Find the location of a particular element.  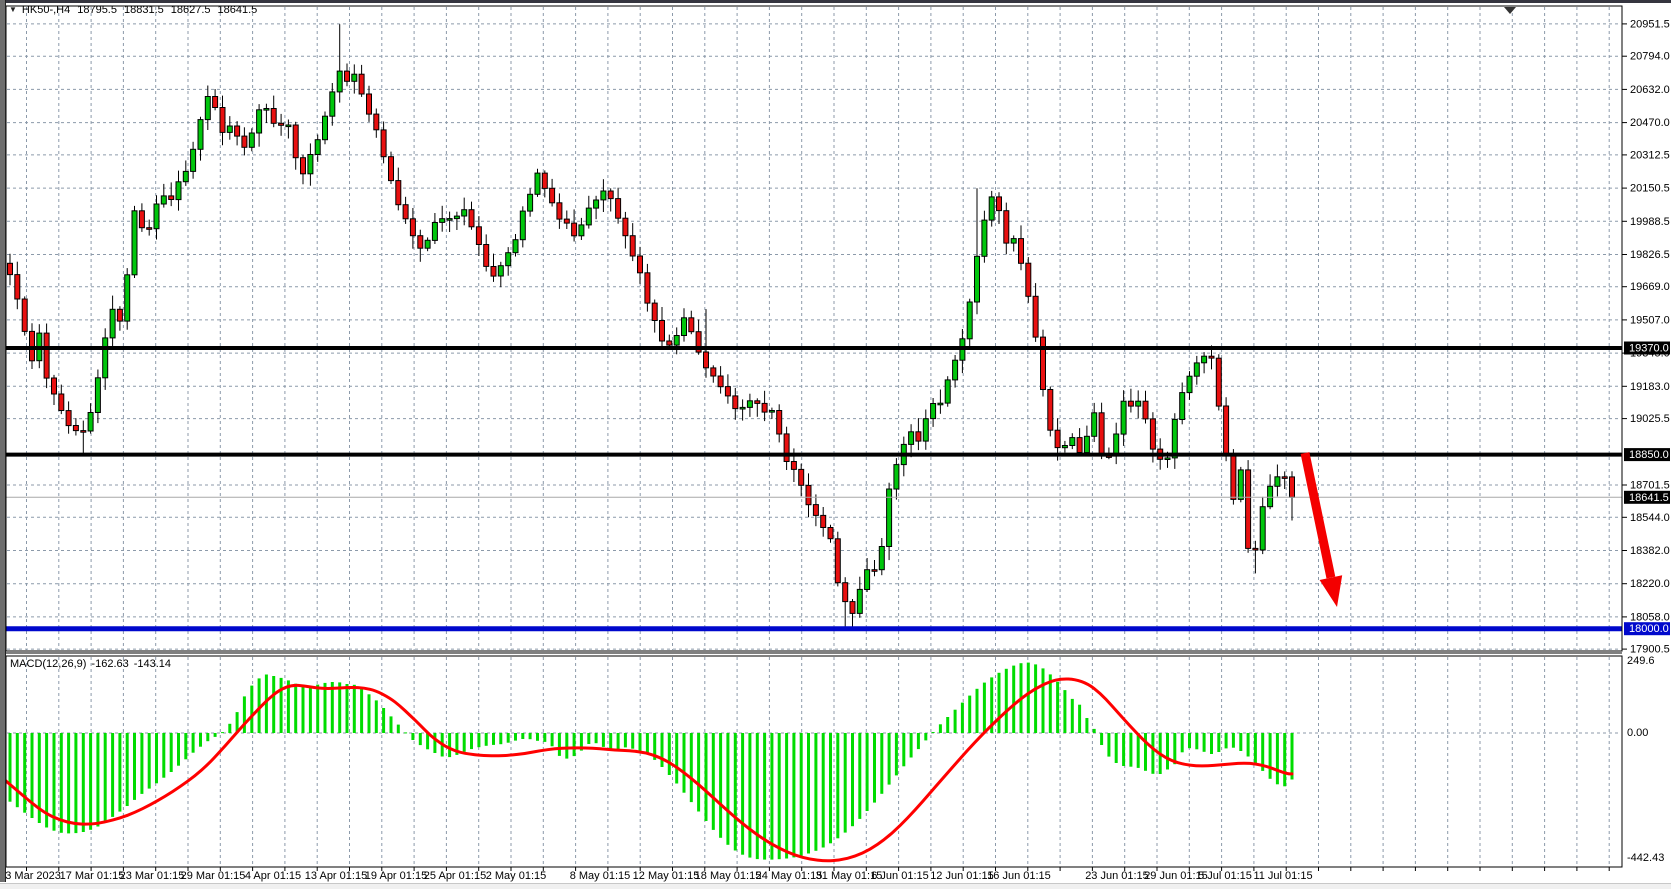

macd-axis-max: 249.6 is located at coordinates (1641, 661).